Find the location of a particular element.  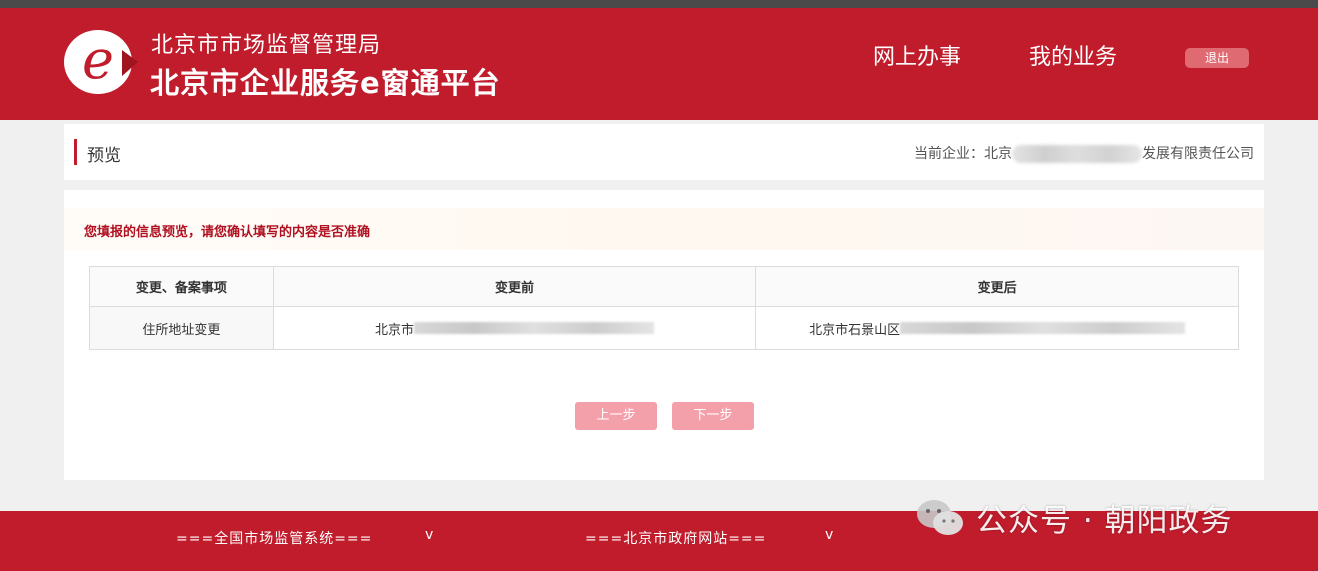

nav-online-services: 网上办事 is located at coordinates (917, 55).